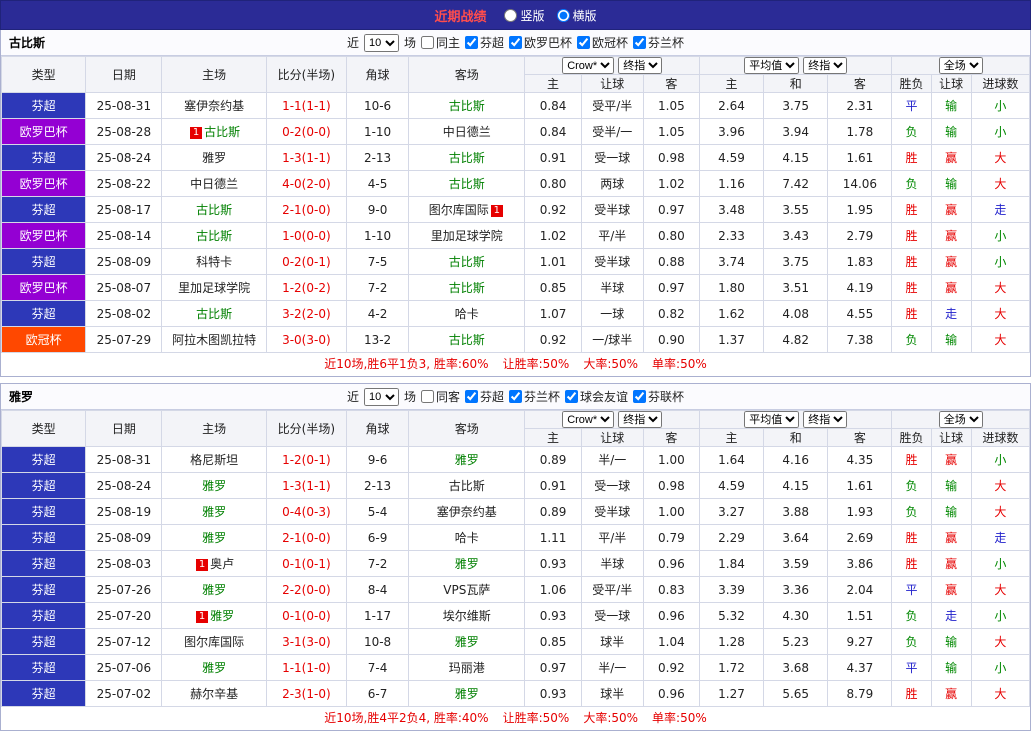 This screenshot has height=736, width=1031. What do you see at coordinates (515, 364) in the screenshot?
I see `summary-line: 近10场,胜6平1负3, 胜率:60% 让胜率:50% 大率:50% 单率:50%` at bounding box center [515, 364].